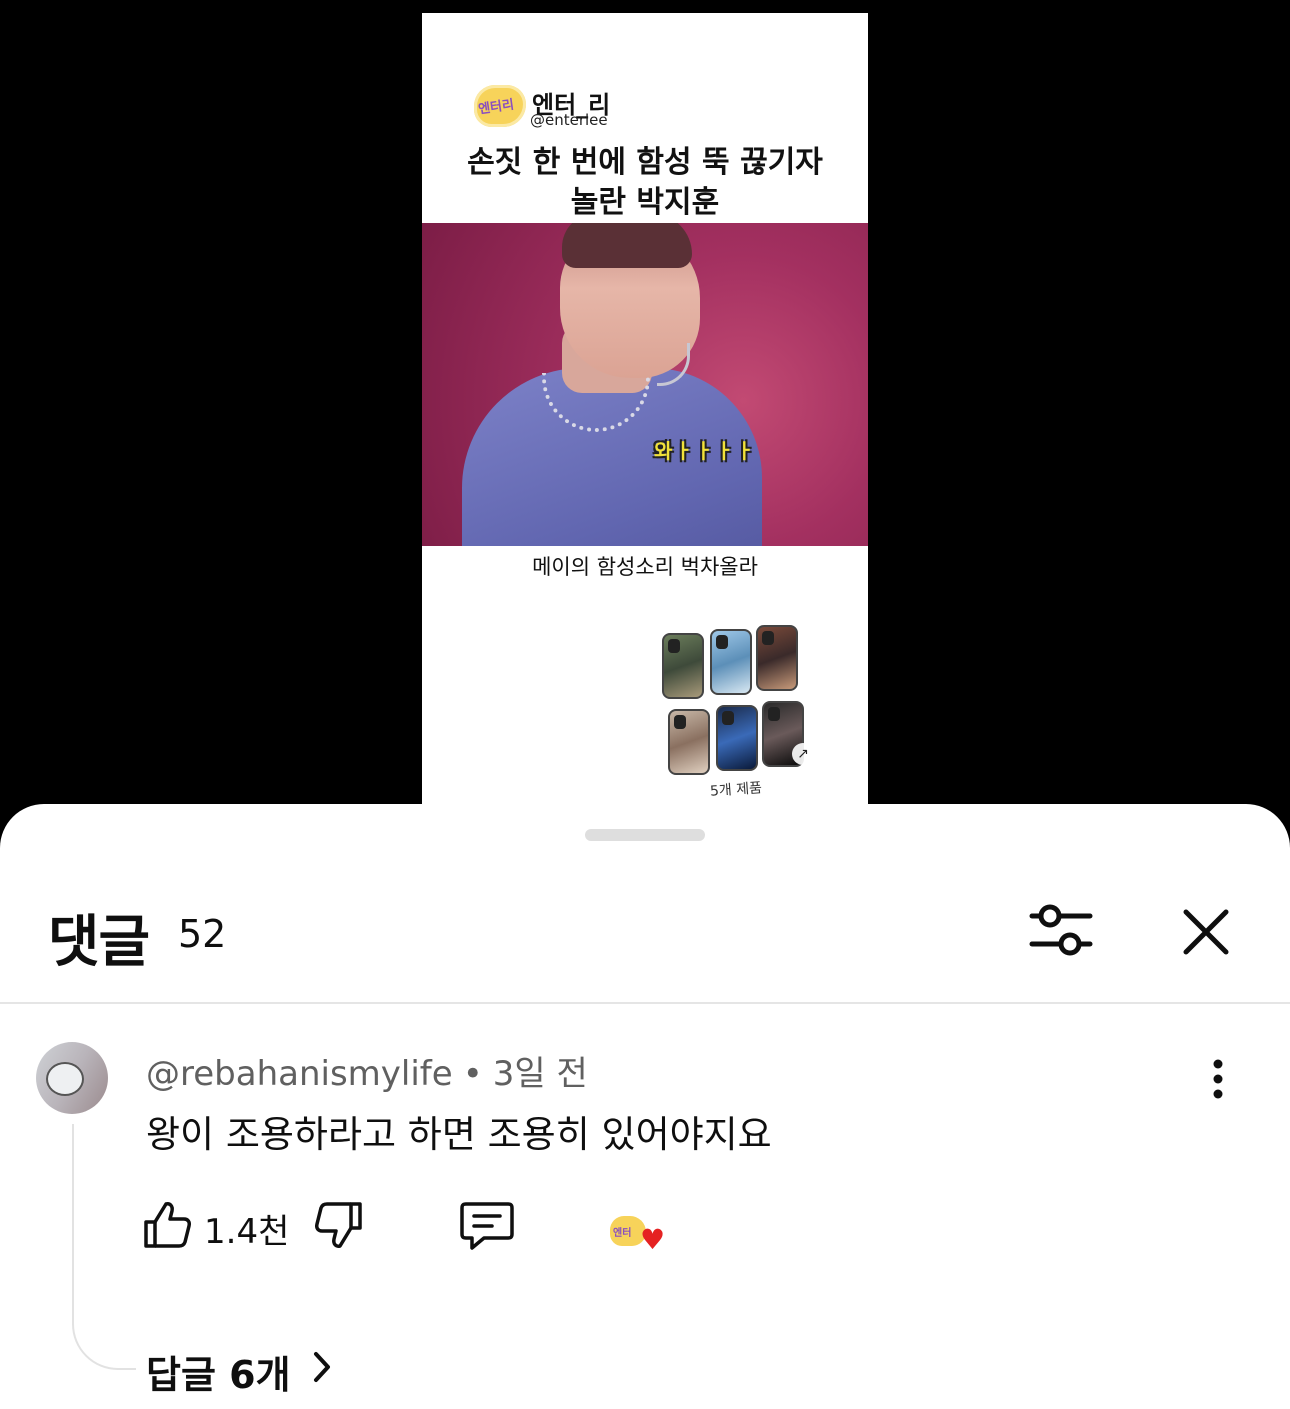 This screenshot has width=1290, height=1409. Describe the element at coordinates (202, 934) in the screenshot. I see `comments-count: 52` at that location.